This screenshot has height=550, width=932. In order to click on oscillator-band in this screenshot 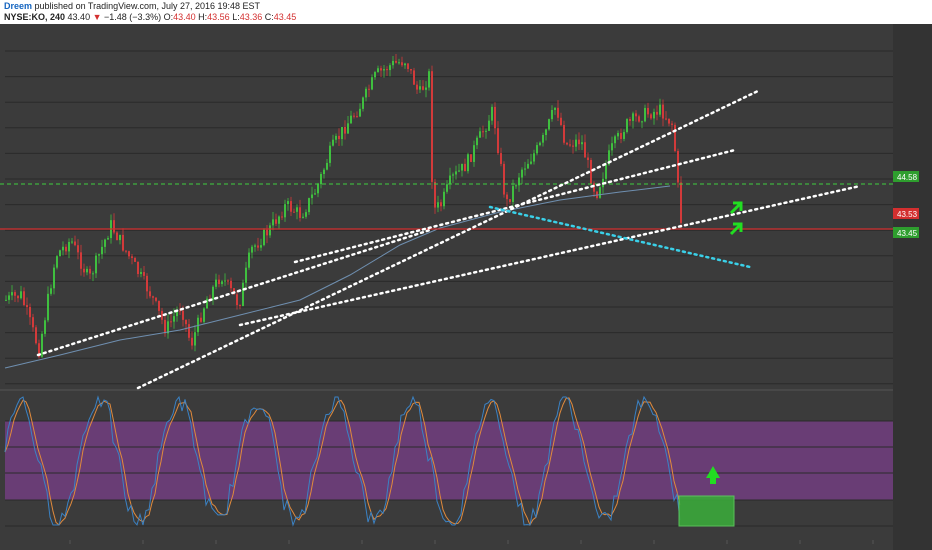, I will do `click(449, 460)`.